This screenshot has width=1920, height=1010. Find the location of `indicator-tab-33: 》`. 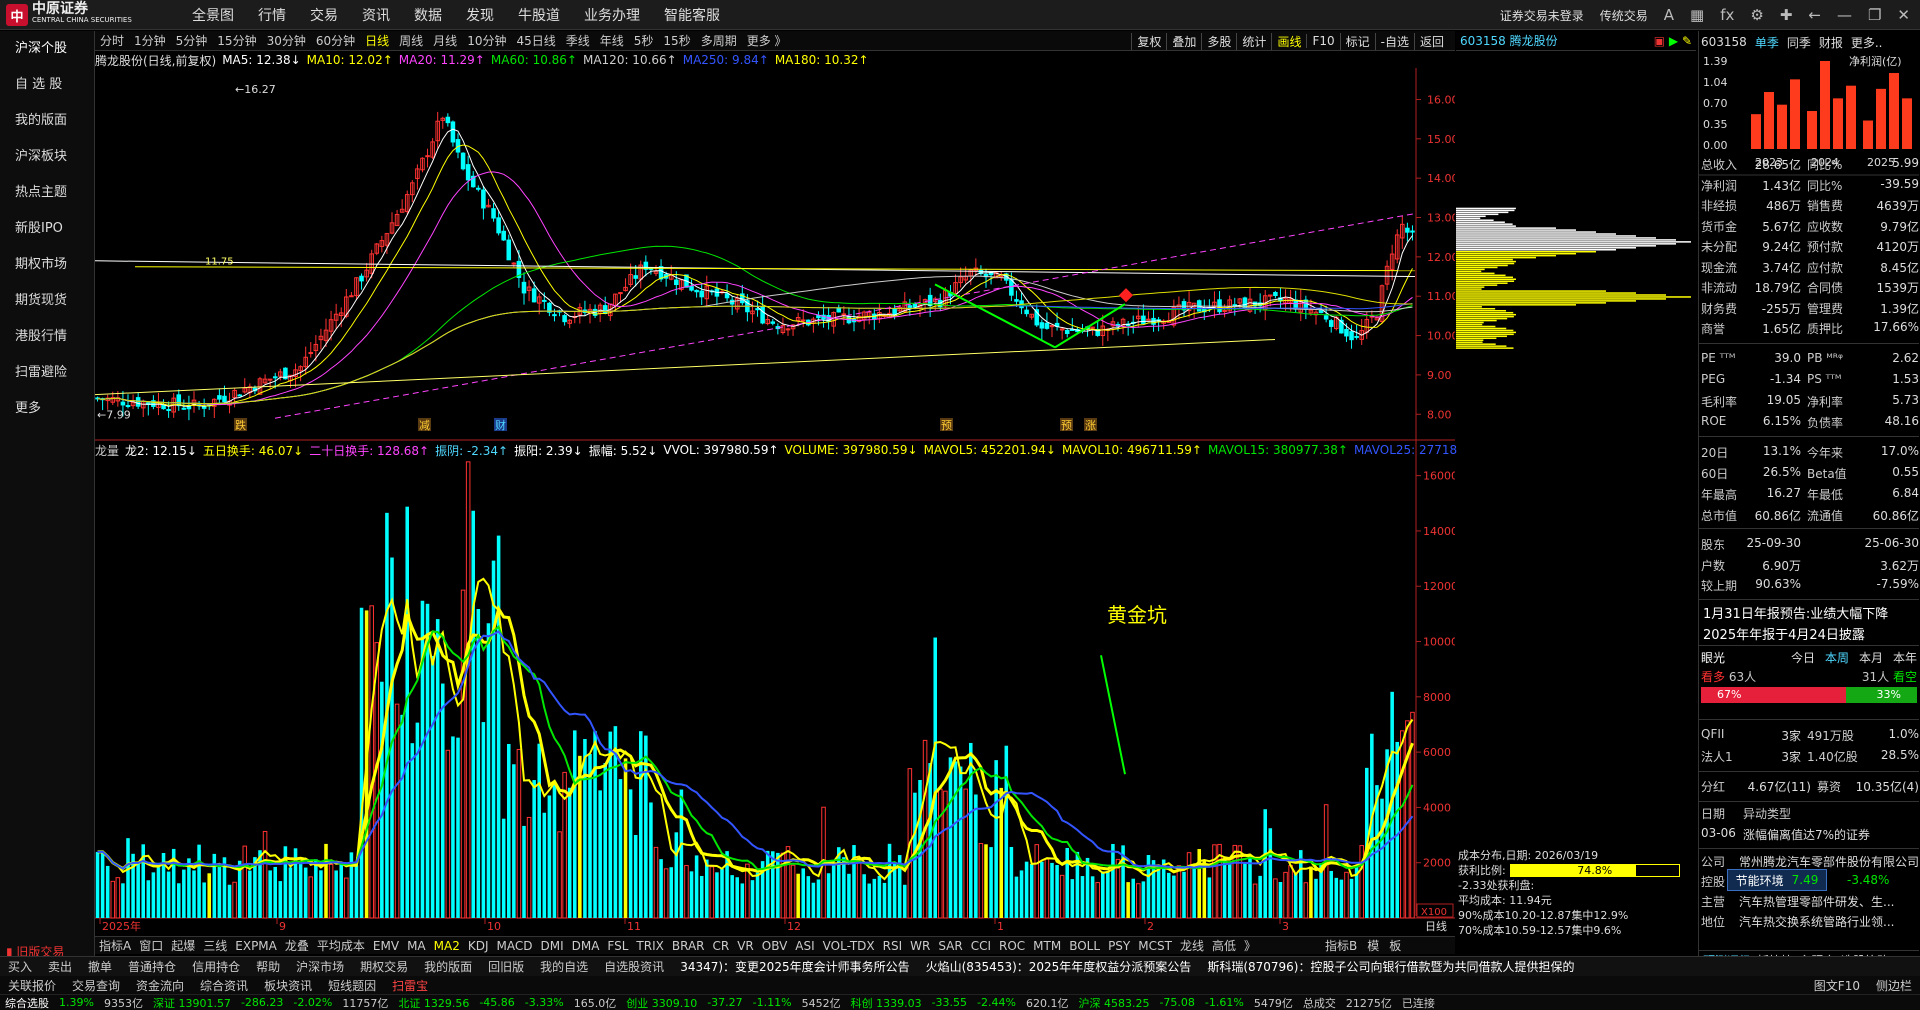

indicator-tab-33: 》 is located at coordinates (1250, 945).